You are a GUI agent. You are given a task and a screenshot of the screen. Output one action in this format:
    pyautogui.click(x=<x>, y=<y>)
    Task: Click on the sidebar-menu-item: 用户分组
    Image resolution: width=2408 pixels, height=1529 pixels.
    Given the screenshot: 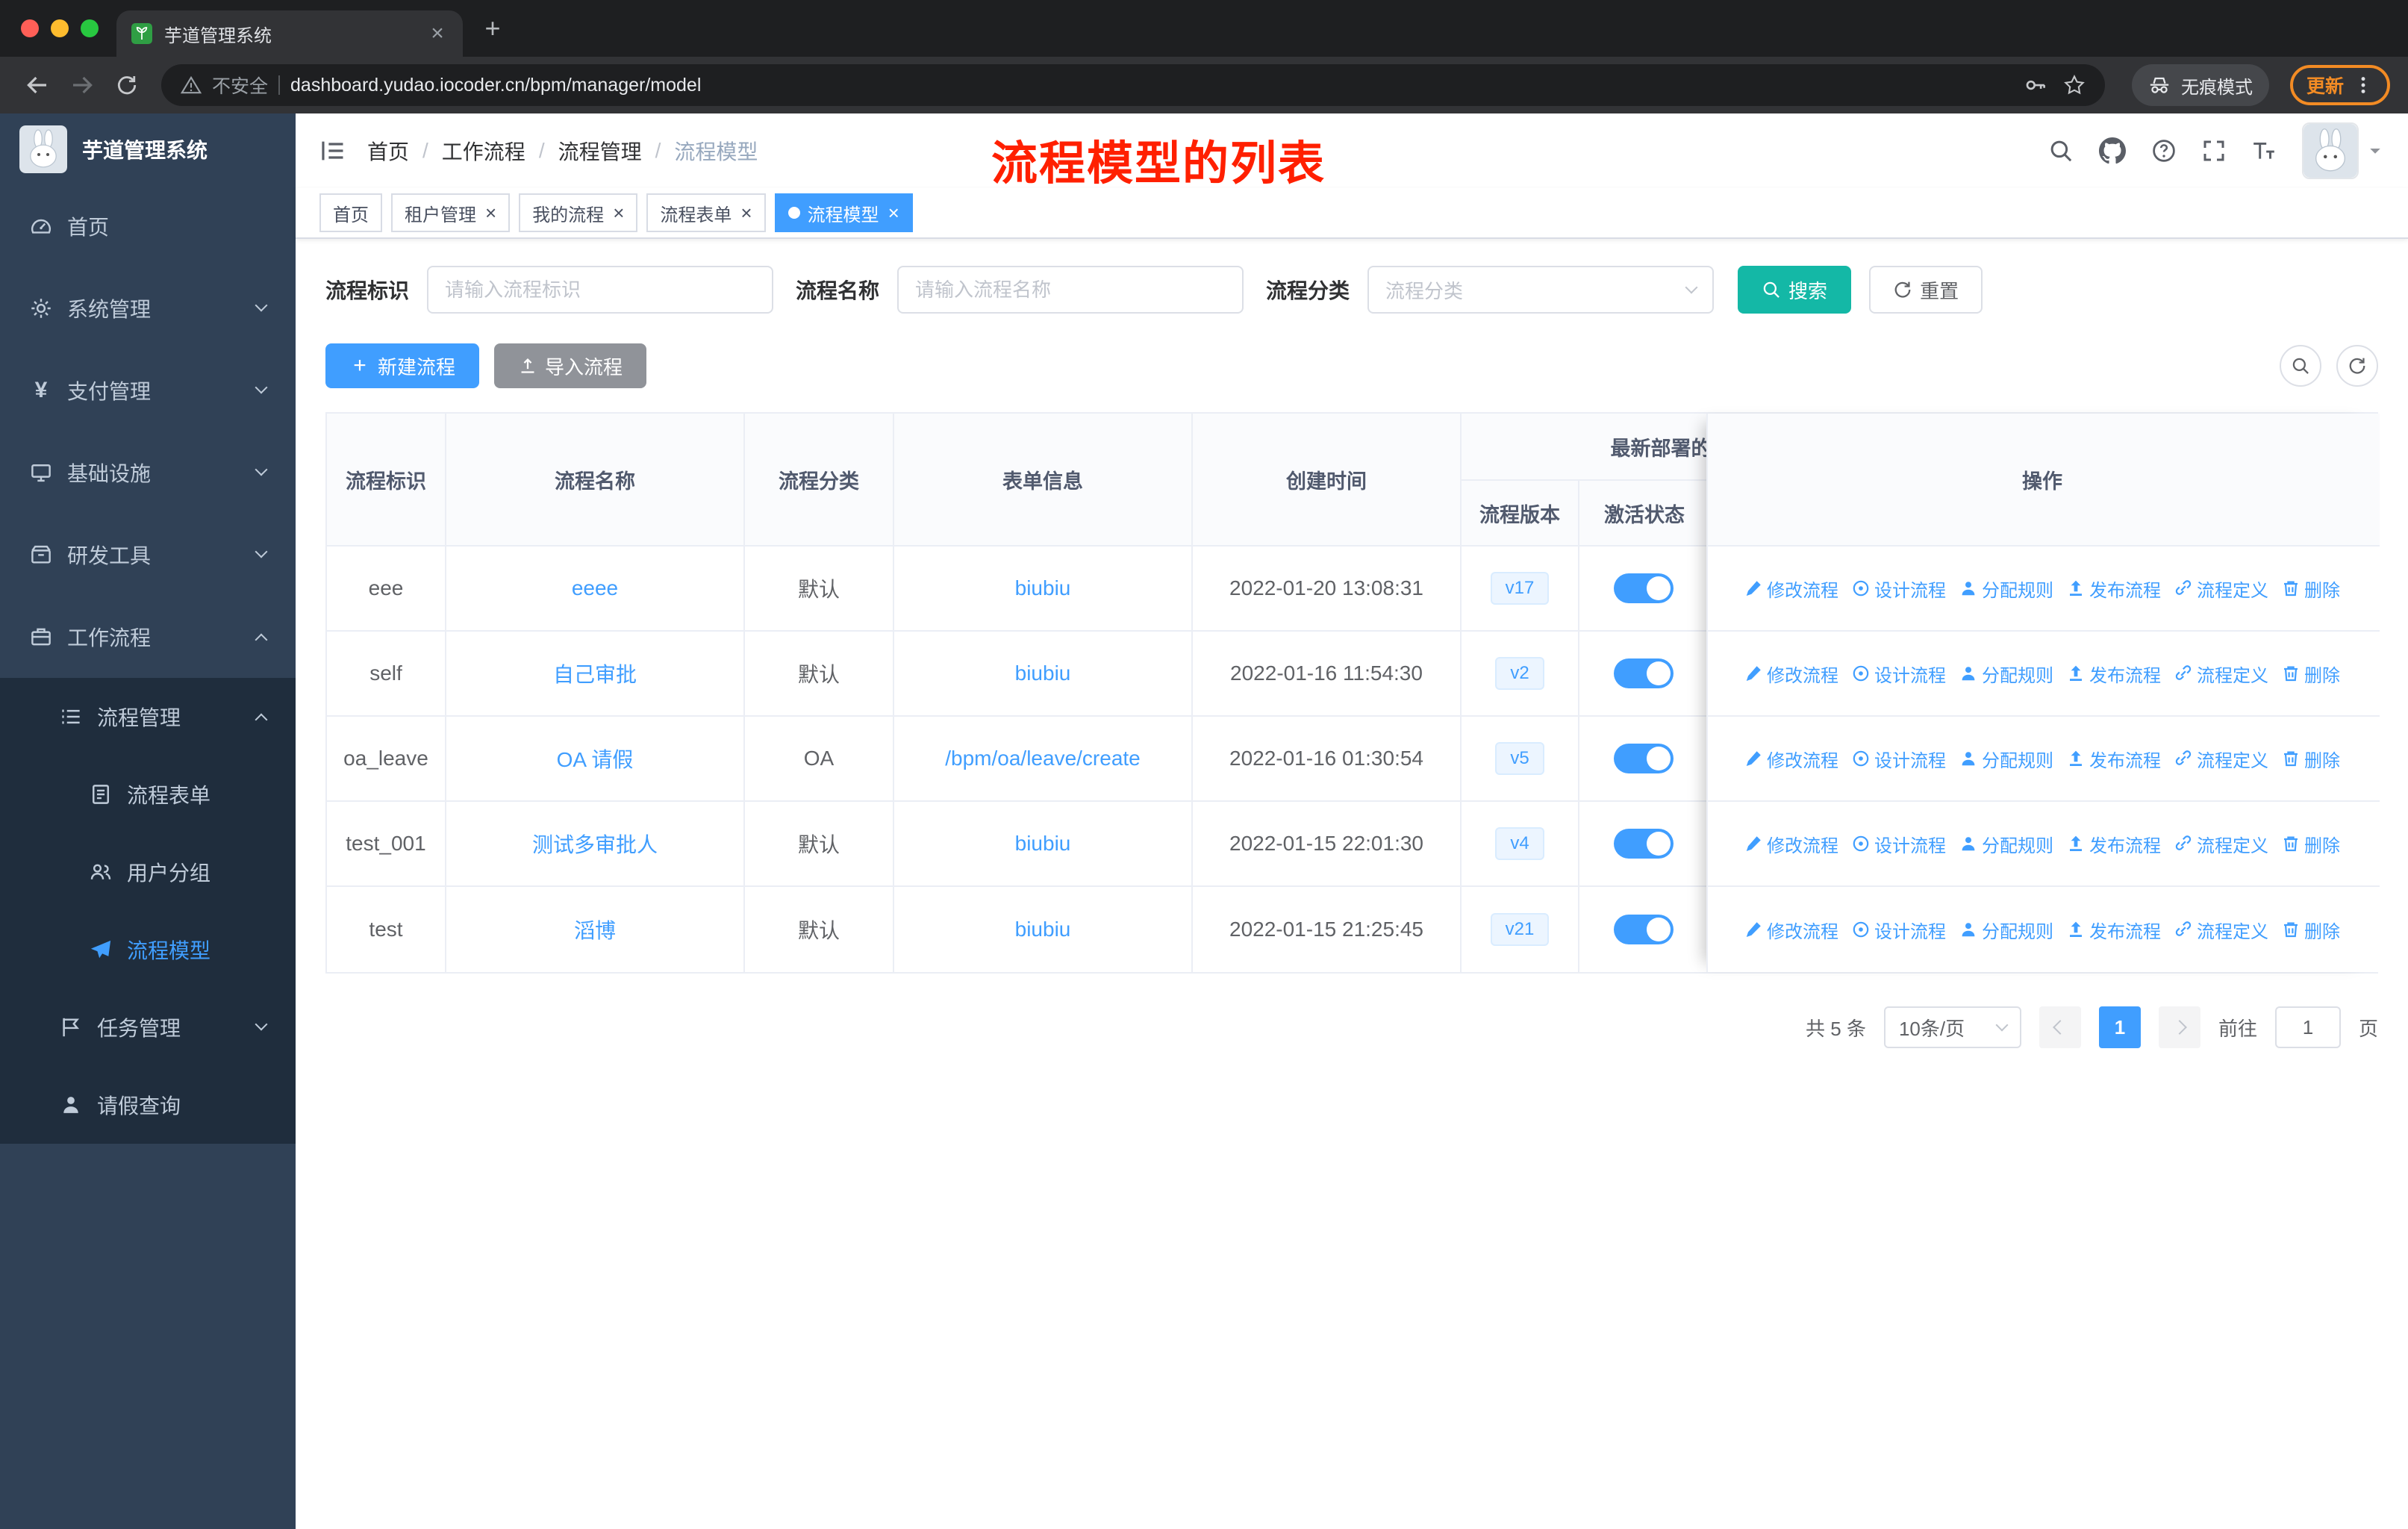 What is the action you would take?
    pyautogui.click(x=148, y=872)
    